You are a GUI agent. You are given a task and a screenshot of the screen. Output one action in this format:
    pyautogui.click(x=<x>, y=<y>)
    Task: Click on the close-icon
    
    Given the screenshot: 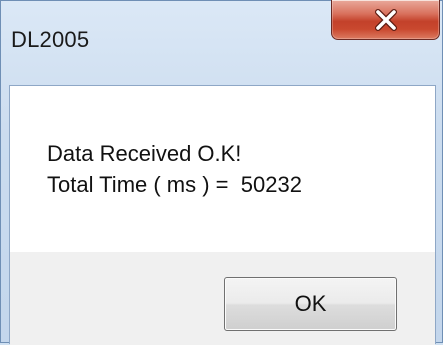 What is the action you would take?
    pyautogui.click(x=385, y=19)
    